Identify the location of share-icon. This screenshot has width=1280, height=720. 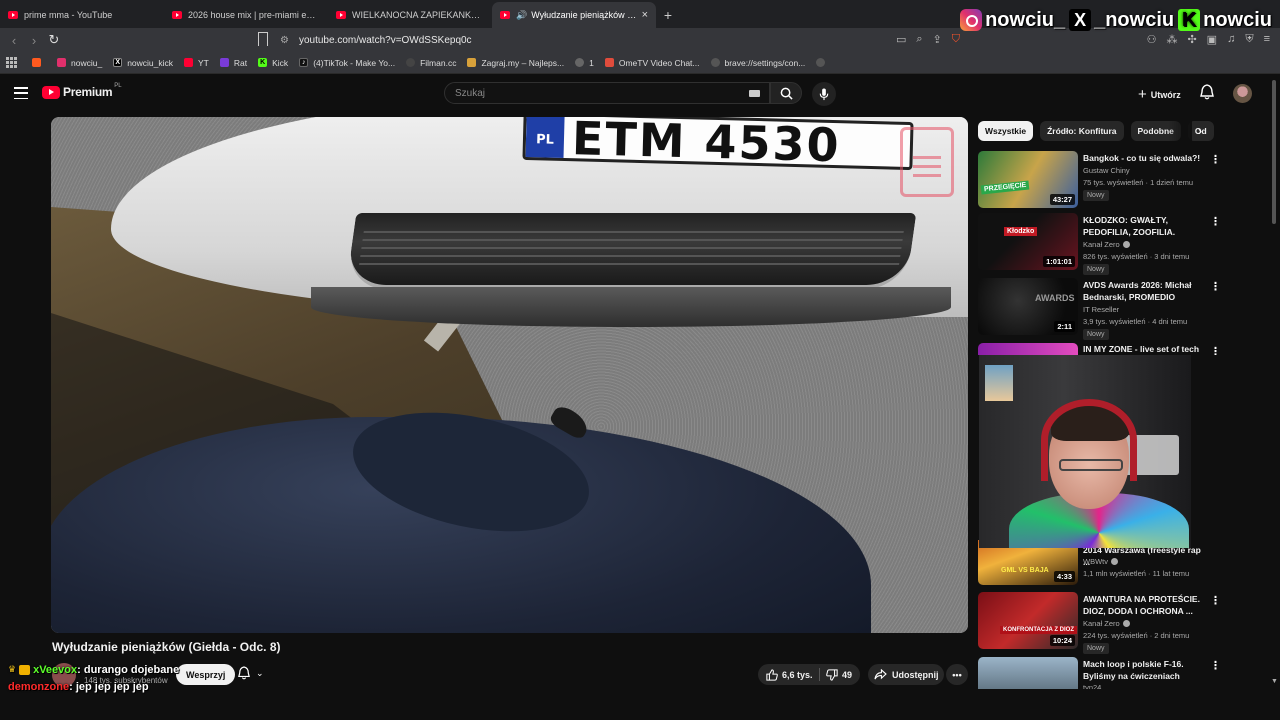
(880, 674).